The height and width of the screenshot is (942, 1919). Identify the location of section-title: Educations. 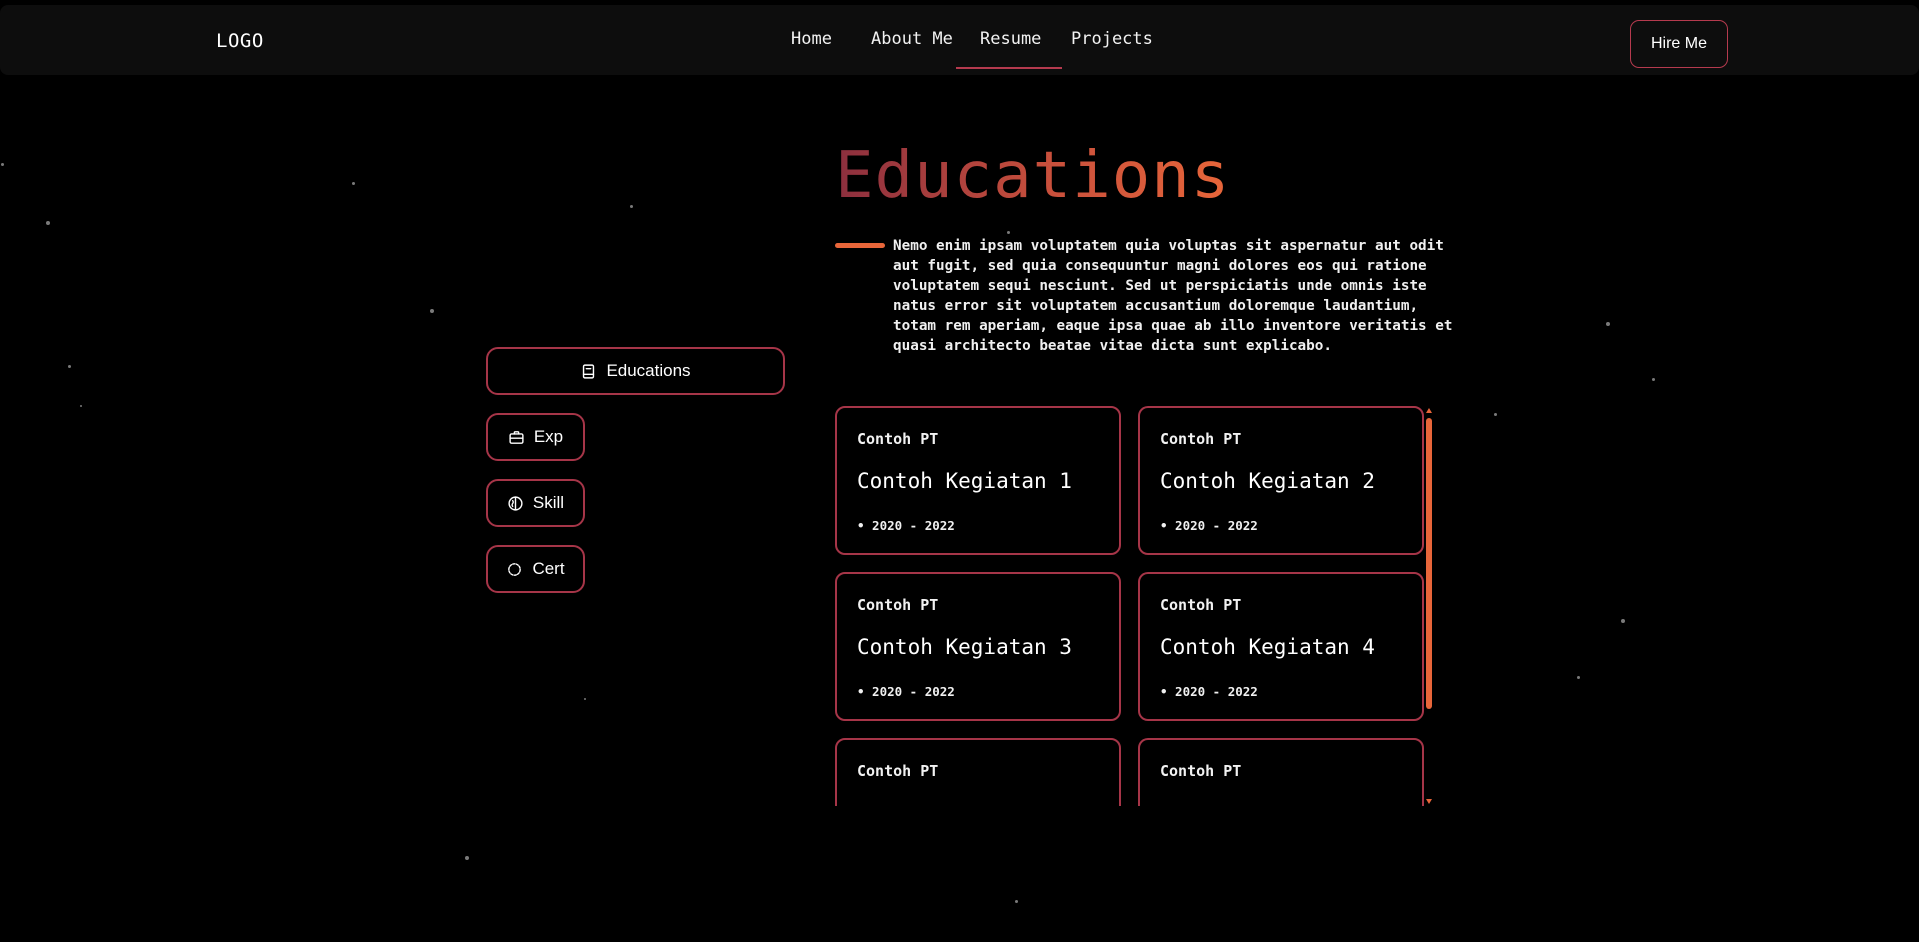
(1033, 176).